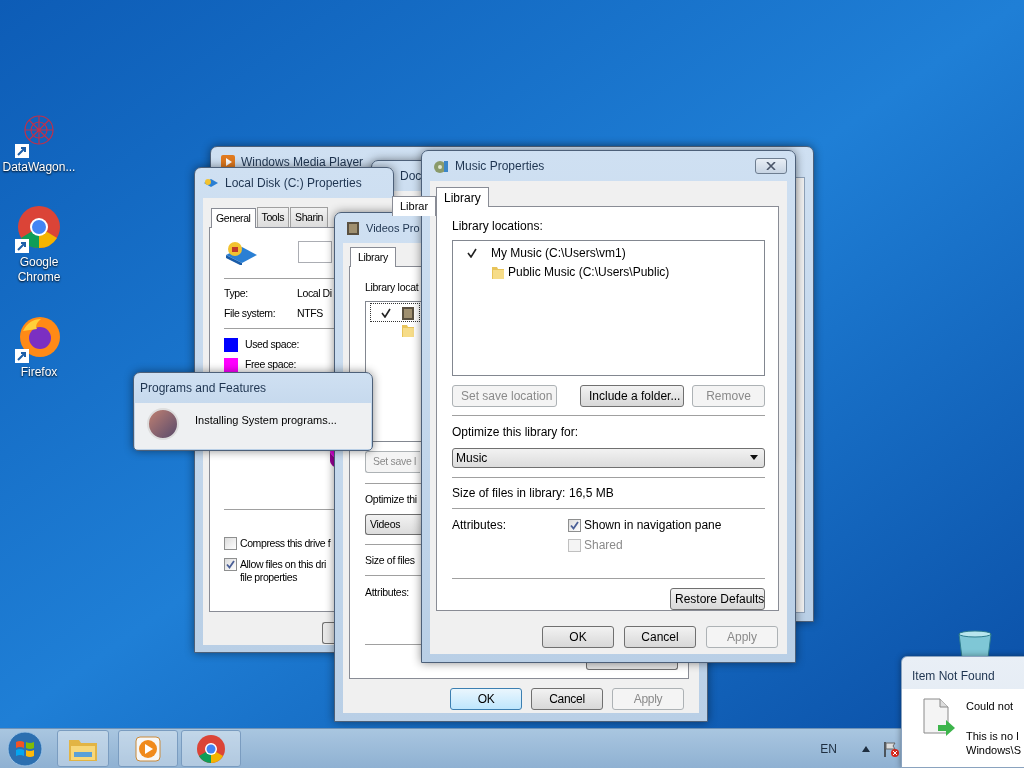 This screenshot has width=1024, height=768. What do you see at coordinates (516, 431) in the screenshot?
I see `section-label: Optimize this library for:` at bounding box center [516, 431].